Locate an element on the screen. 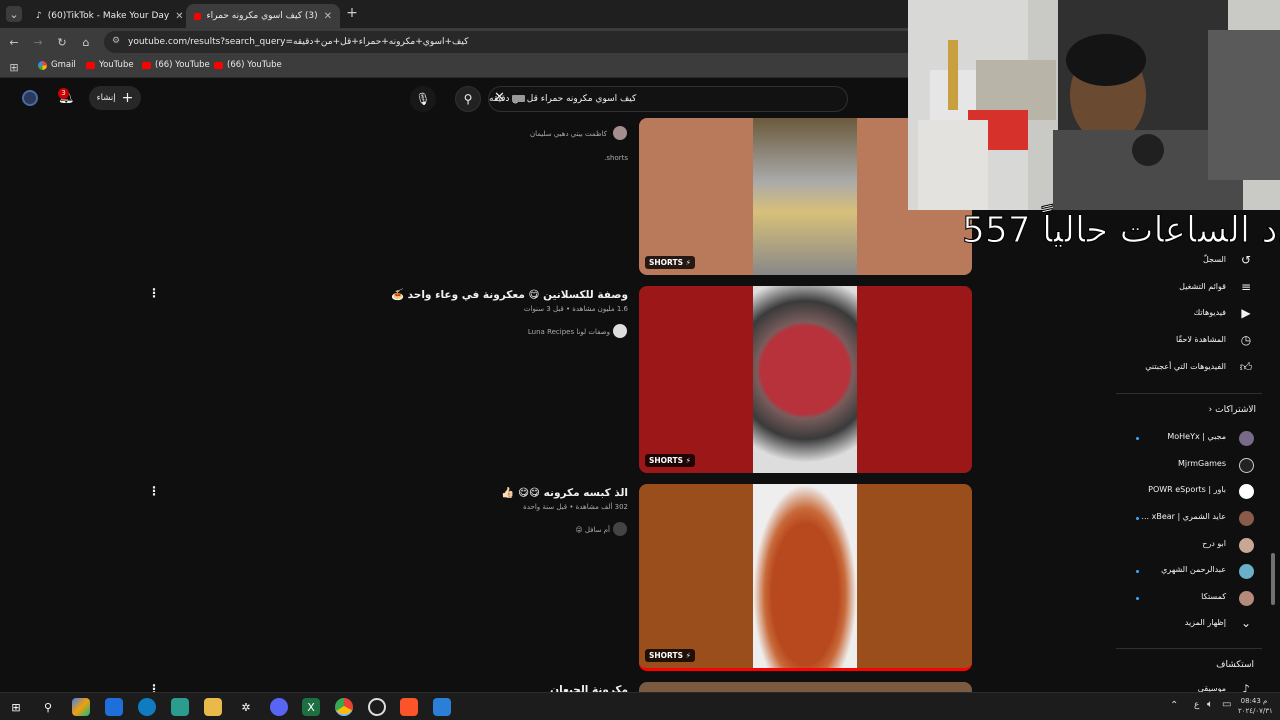 Image resolution: width=1280 pixels, height=720 pixels. plus-icon: + is located at coordinates (127, 98).